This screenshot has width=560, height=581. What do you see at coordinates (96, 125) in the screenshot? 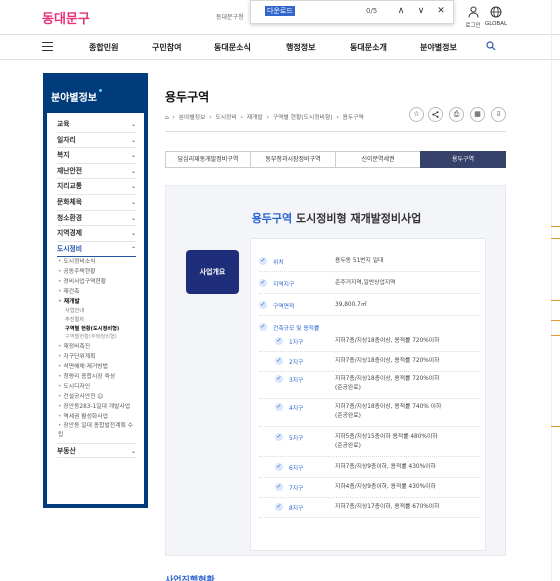
I see `sidebar-item: 교육 ⌄` at bounding box center [96, 125].